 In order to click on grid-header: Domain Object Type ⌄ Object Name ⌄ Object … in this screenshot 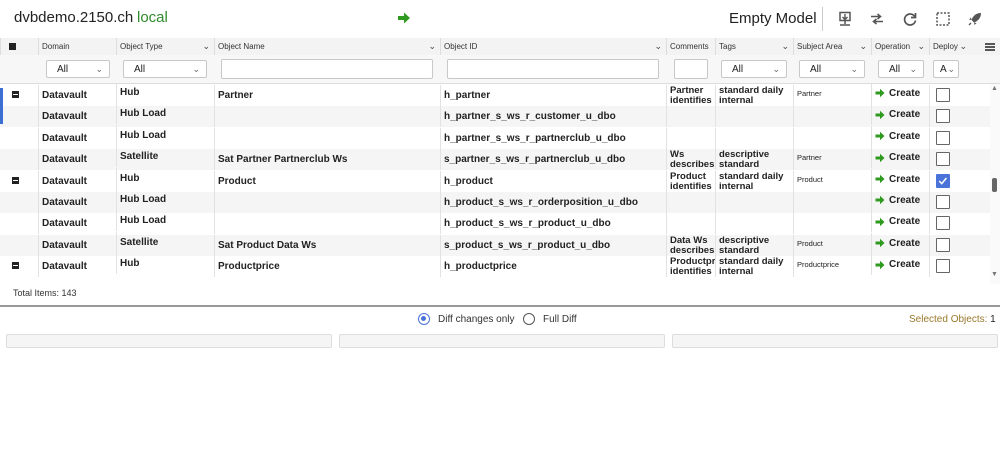, I will do `click(500, 47)`.